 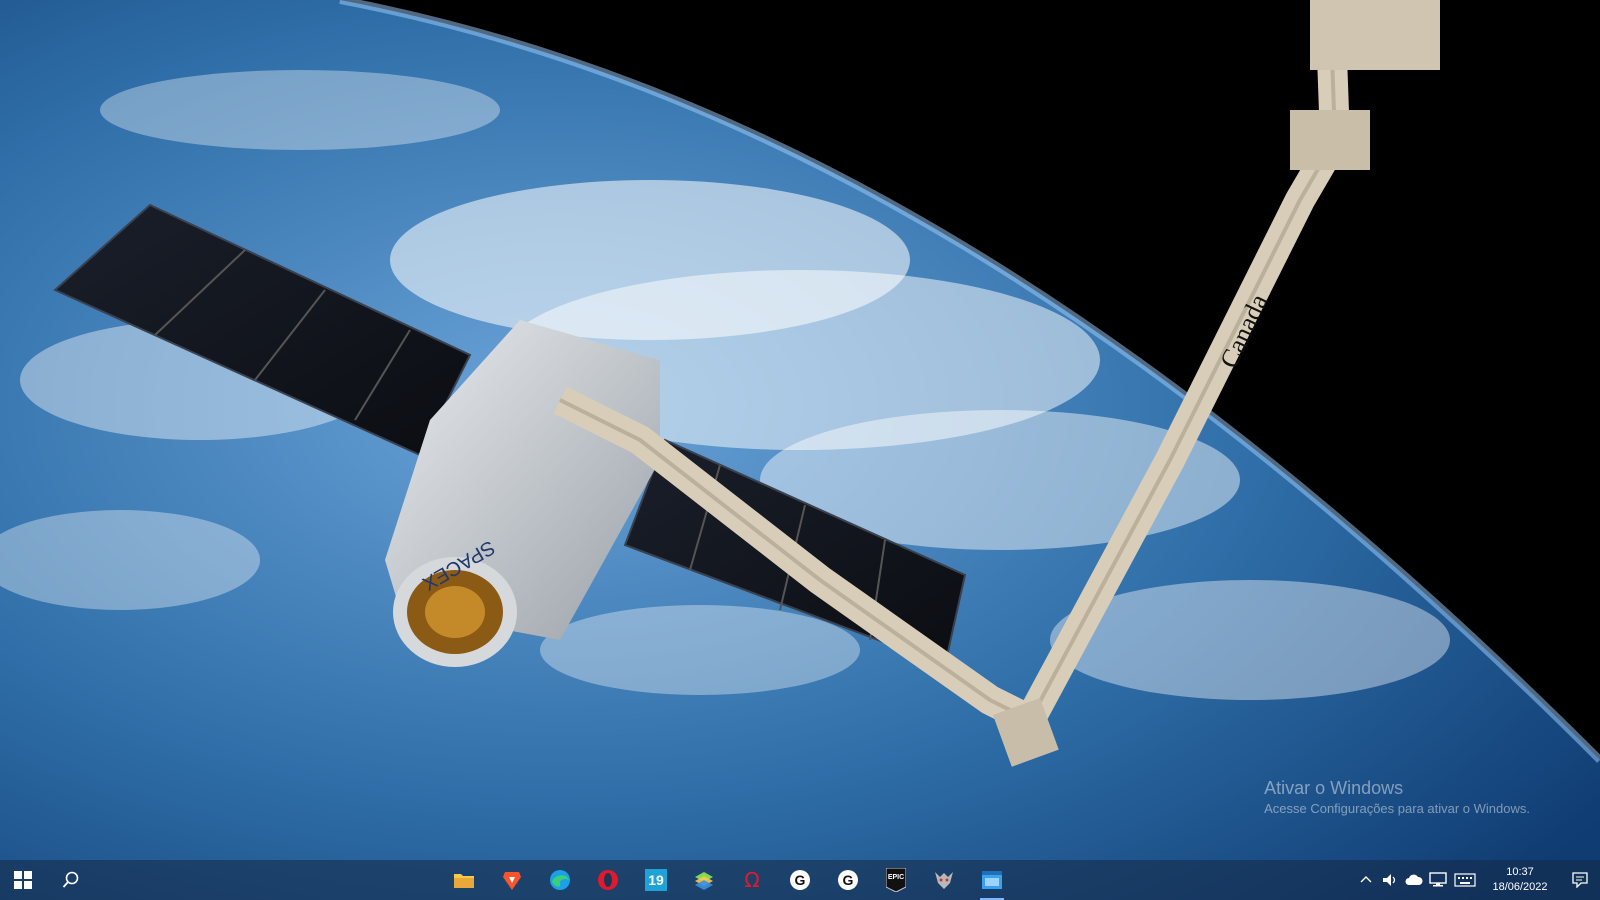 I want to click on search-button, so click(x=71, y=880).